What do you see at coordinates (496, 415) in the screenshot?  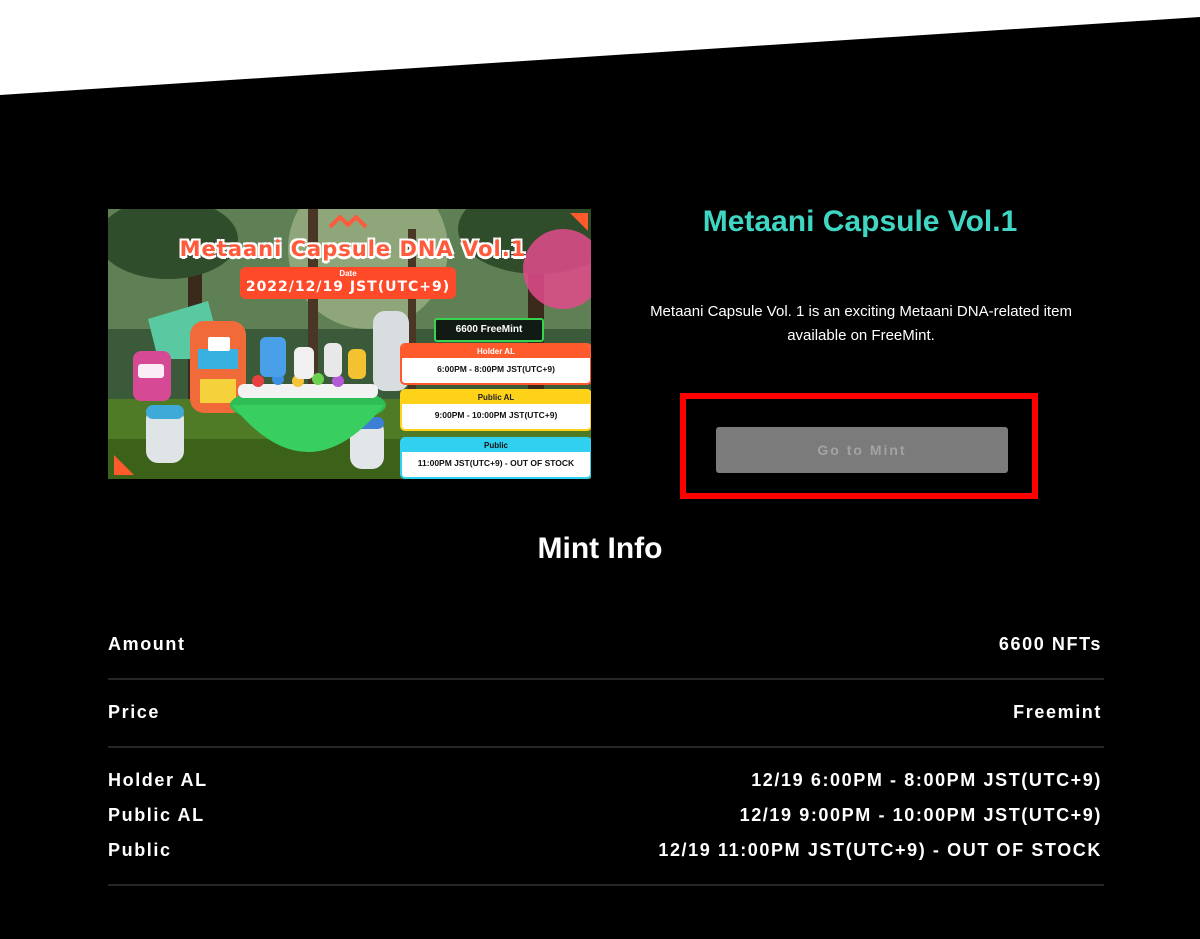 I see `banner-slot-time: 9:00PM - 10:00PM JST(UTC+9)` at bounding box center [496, 415].